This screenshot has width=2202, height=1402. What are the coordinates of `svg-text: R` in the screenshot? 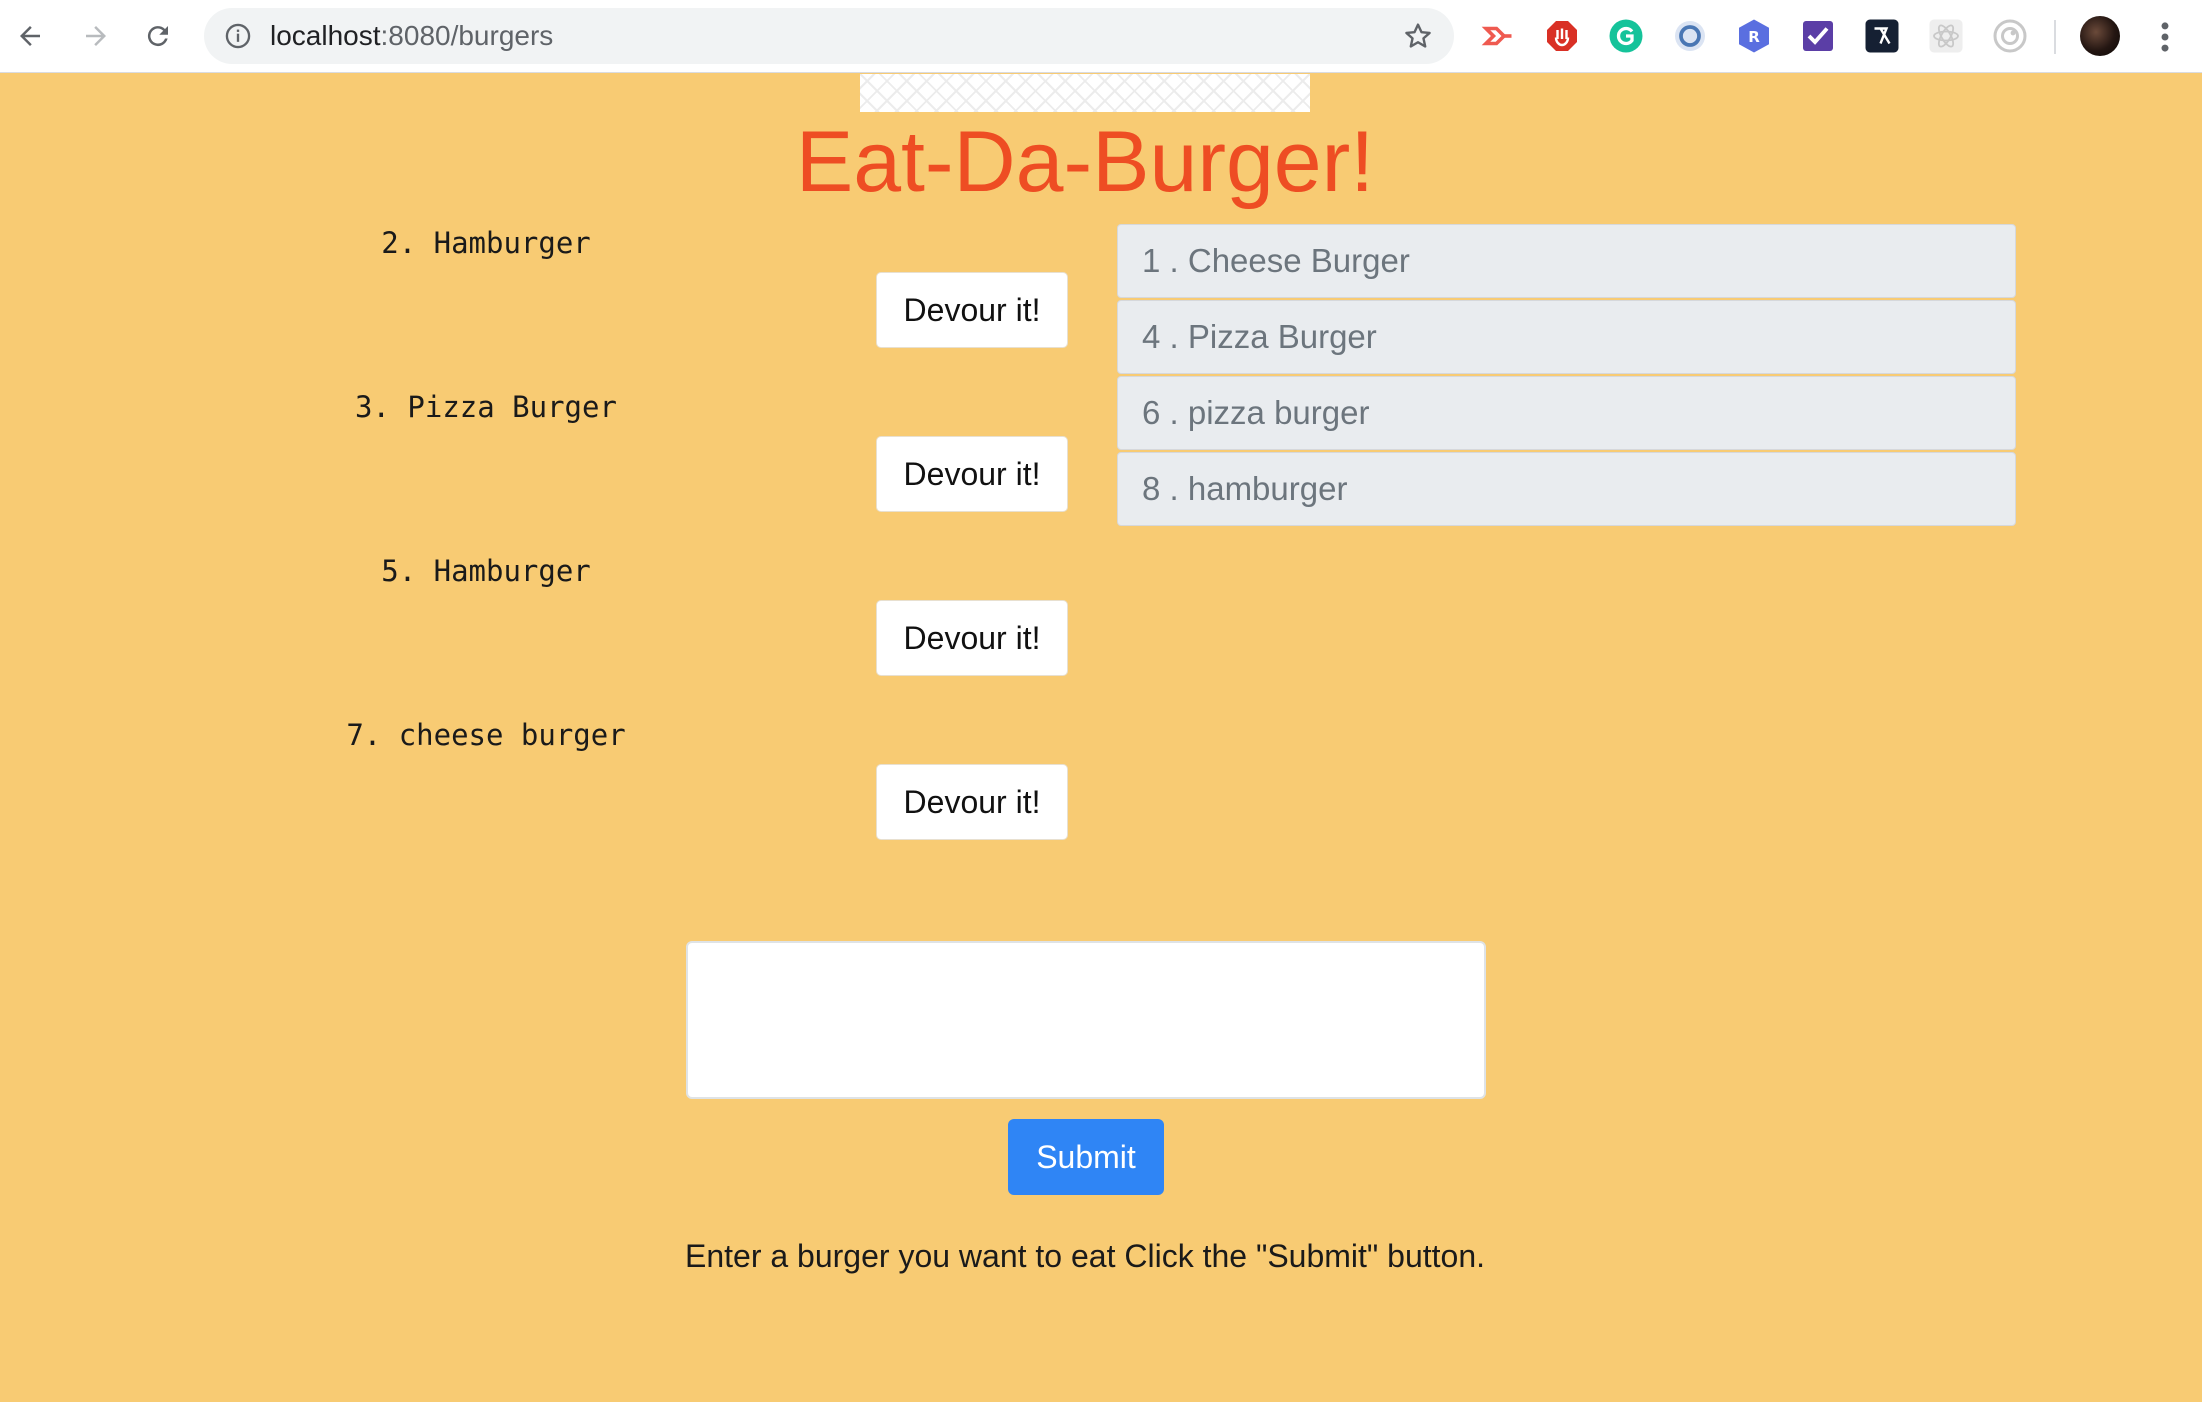 It's located at (1754, 37).